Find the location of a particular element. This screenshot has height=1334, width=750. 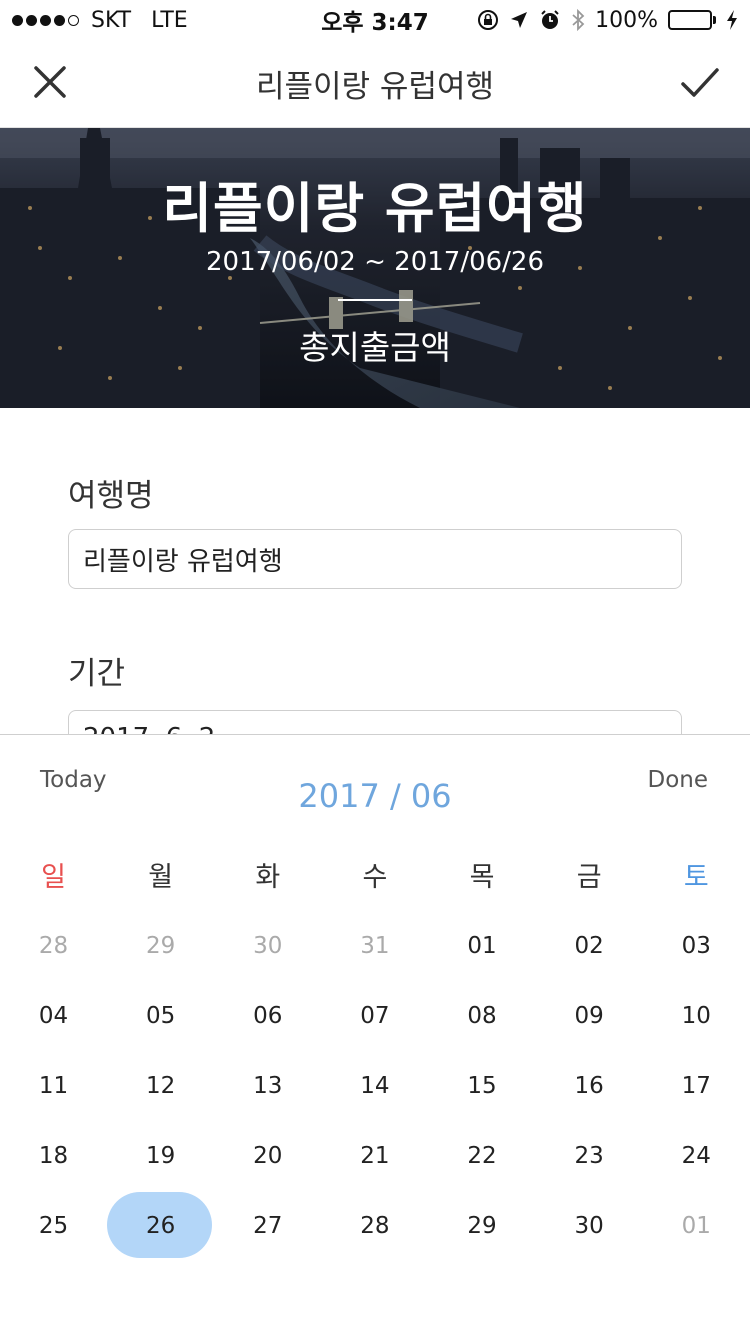

trip-cover-dates: 2017/06/02 ~ 2017/06/26 is located at coordinates (375, 262).